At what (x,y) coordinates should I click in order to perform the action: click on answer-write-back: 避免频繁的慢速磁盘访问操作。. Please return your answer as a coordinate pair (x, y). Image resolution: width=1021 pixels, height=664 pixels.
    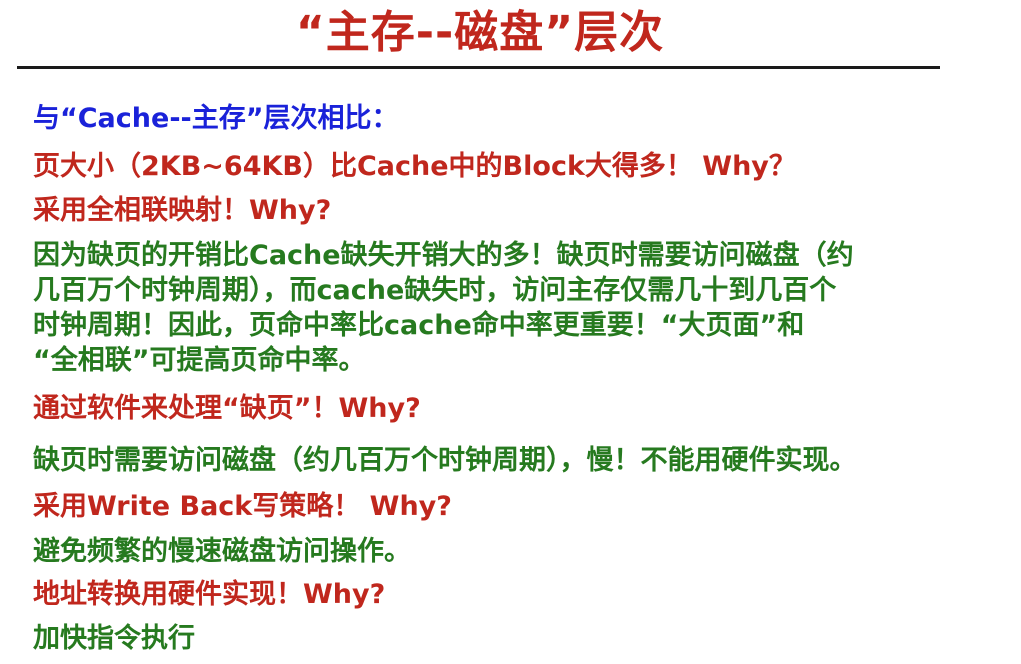
    Looking at the image, I should click on (222, 551).